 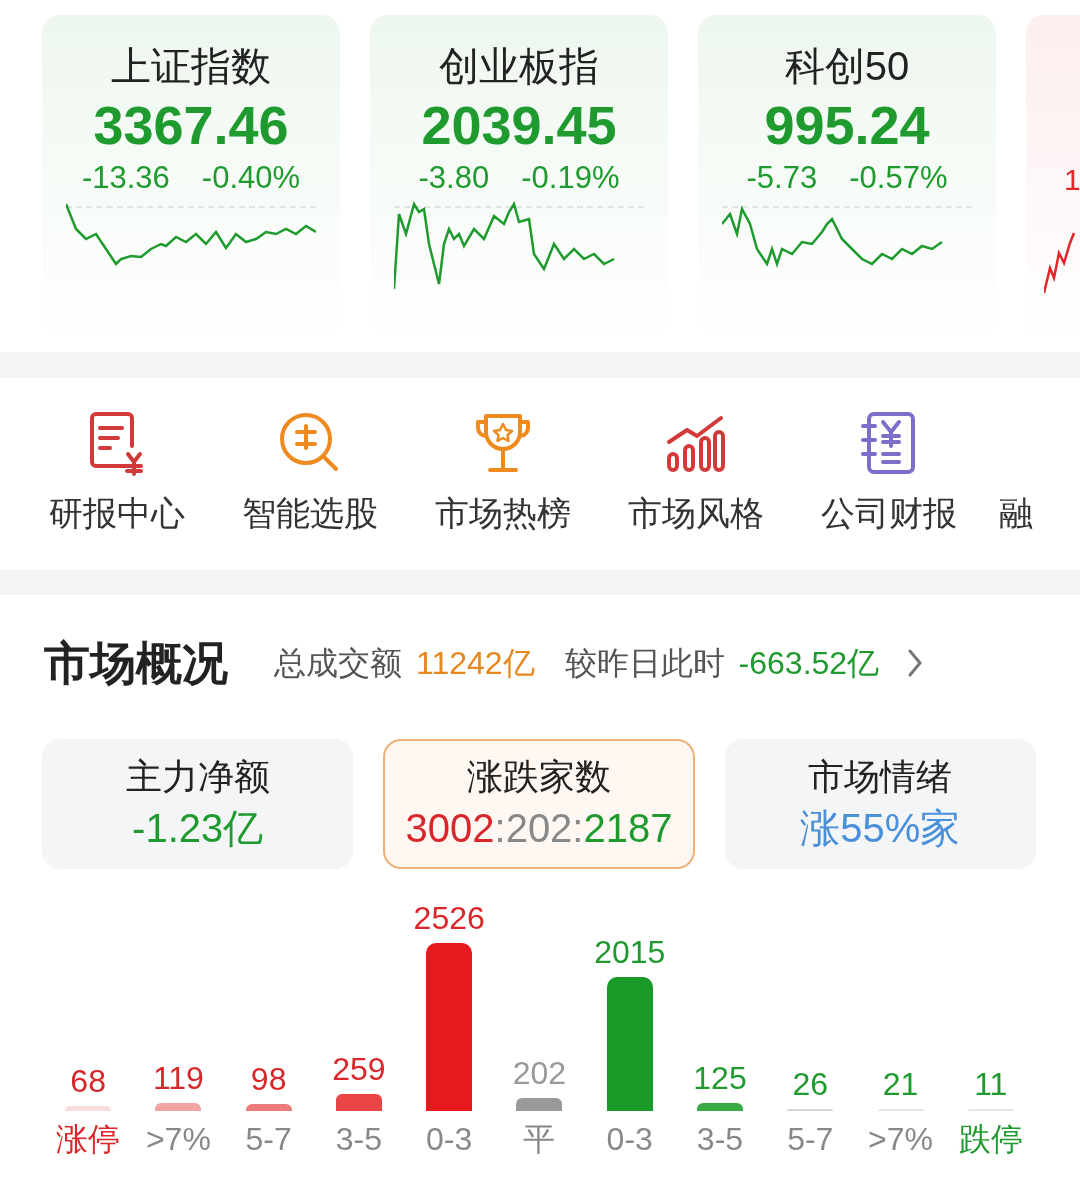 What do you see at coordinates (915, 663) in the screenshot?
I see `chevron-right-icon` at bounding box center [915, 663].